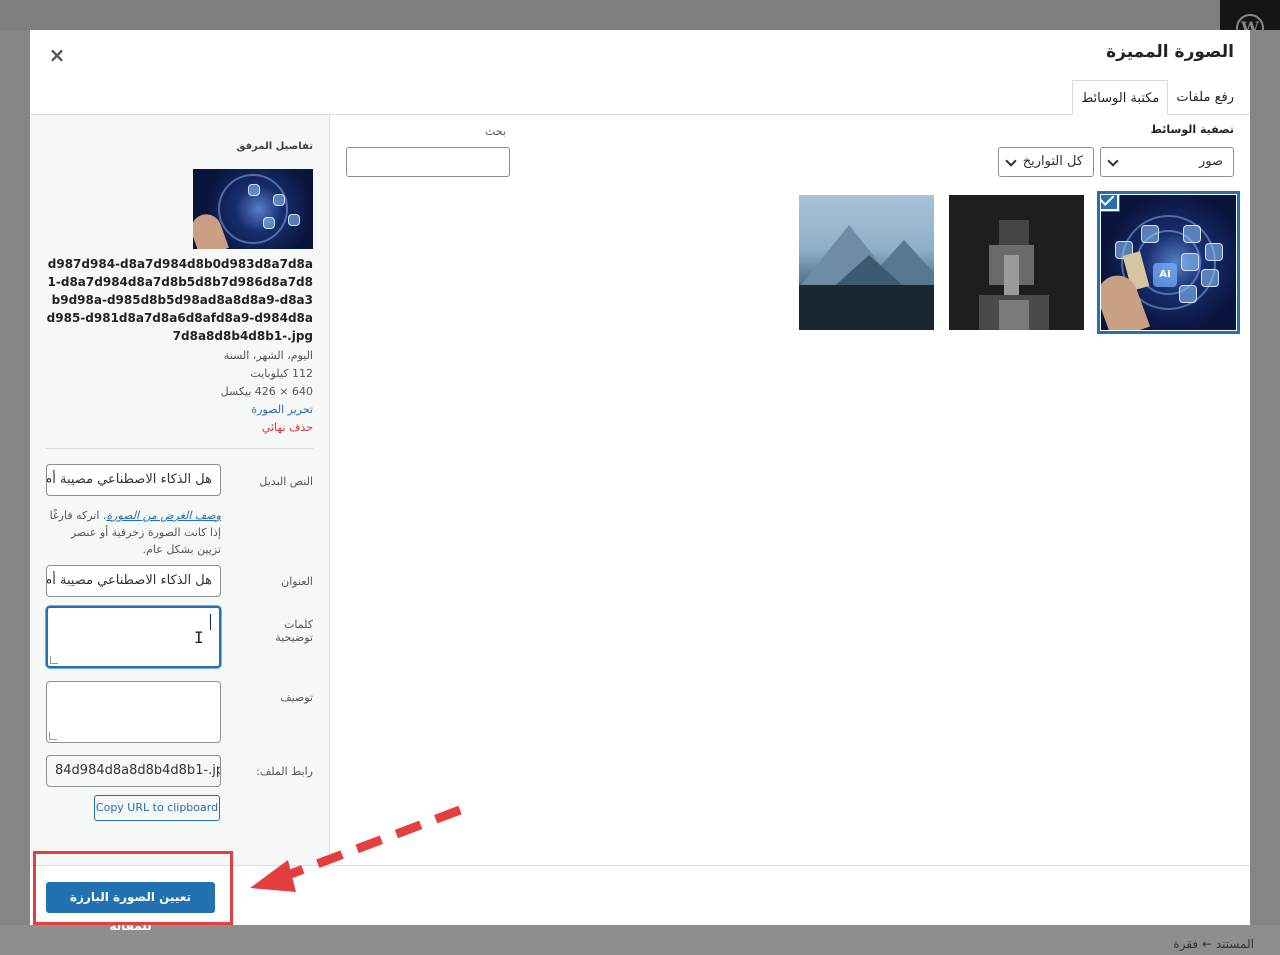 The height and width of the screenshot is (955, 1280). I want to click on editor-toolbar-background, so click(640, 15).